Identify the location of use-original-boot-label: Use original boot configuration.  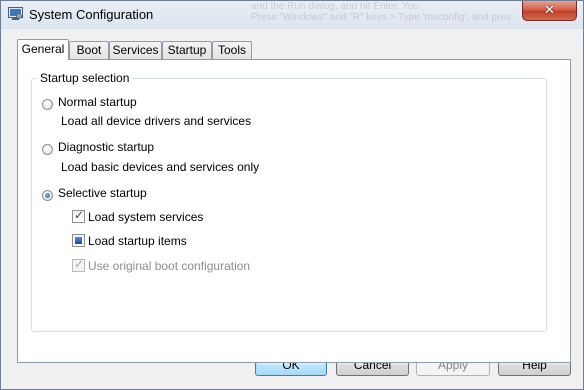
(169, 266).